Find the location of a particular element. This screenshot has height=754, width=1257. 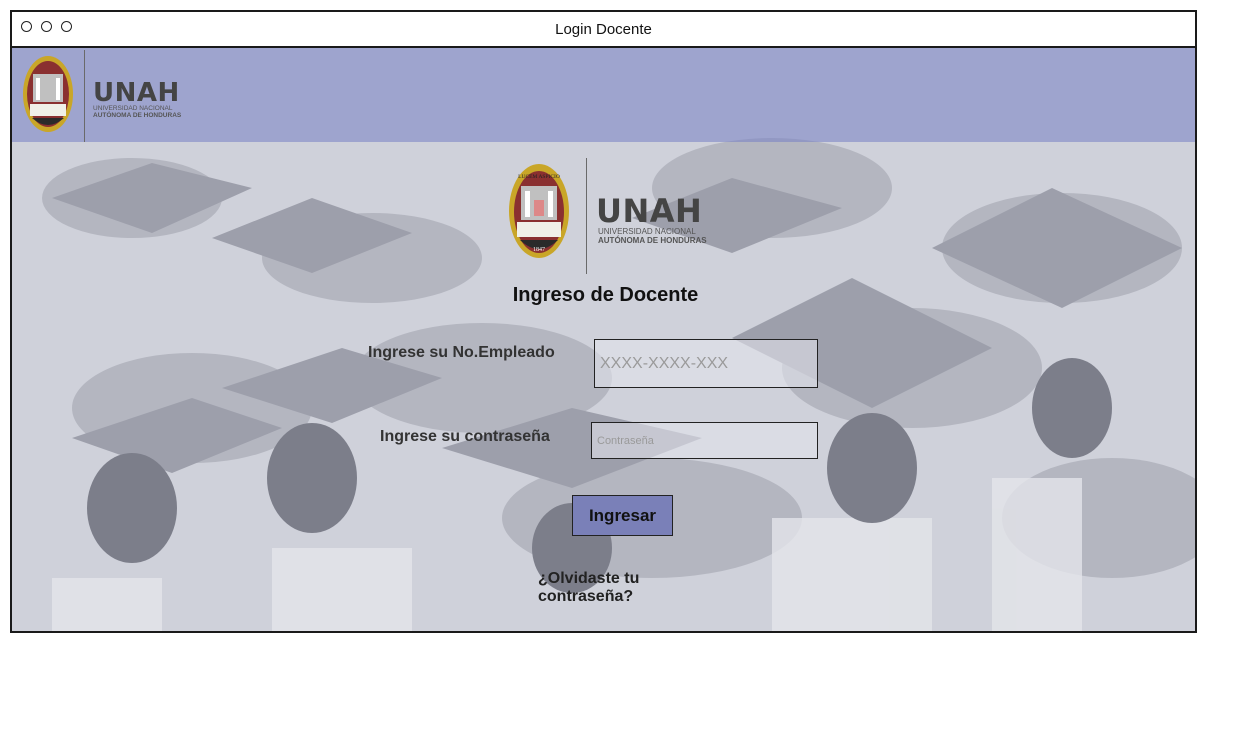

password-input is located at coordinates (704, 440).